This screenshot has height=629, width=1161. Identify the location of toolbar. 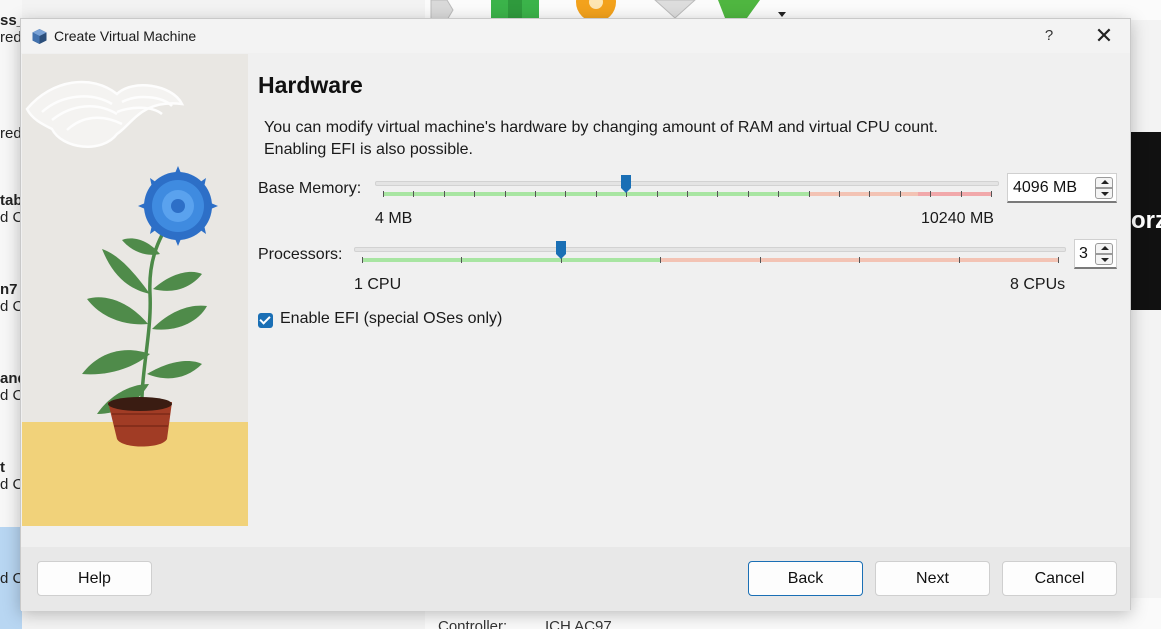
(793, 11).